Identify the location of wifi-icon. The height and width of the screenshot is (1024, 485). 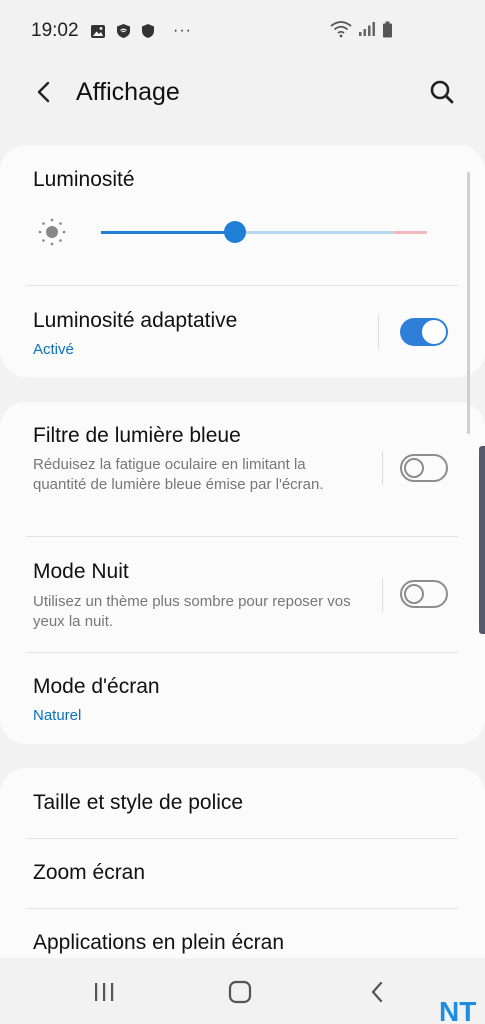
(341, 29).